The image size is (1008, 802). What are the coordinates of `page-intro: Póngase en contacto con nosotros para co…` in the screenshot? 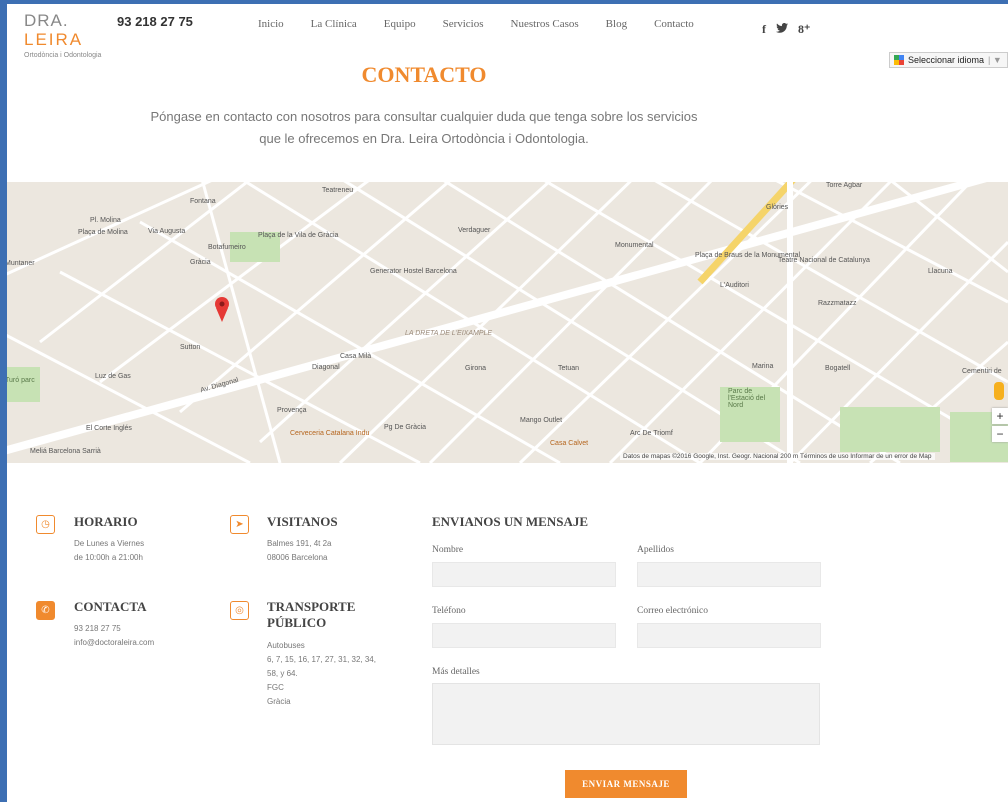 It's located at (424, 127).